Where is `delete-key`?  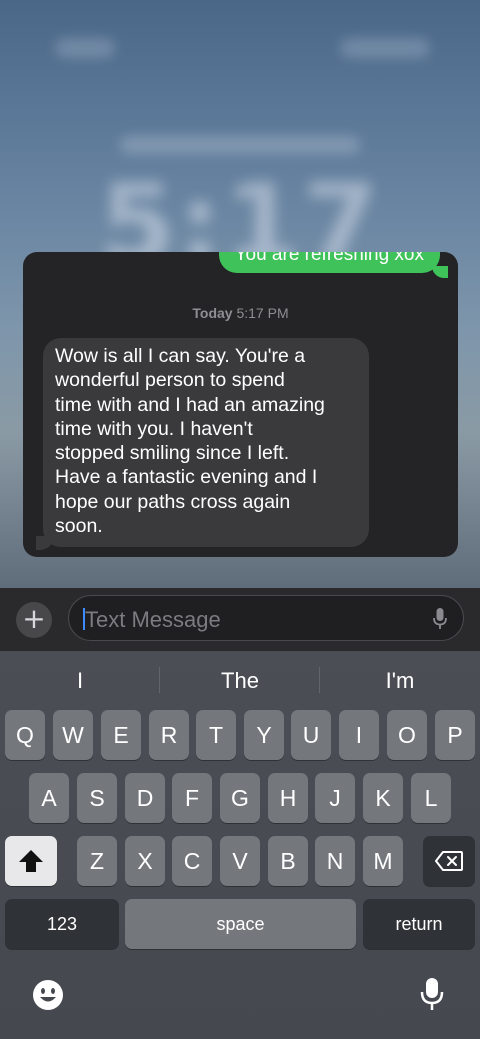
delete-key is located at coordinates (449, 861).